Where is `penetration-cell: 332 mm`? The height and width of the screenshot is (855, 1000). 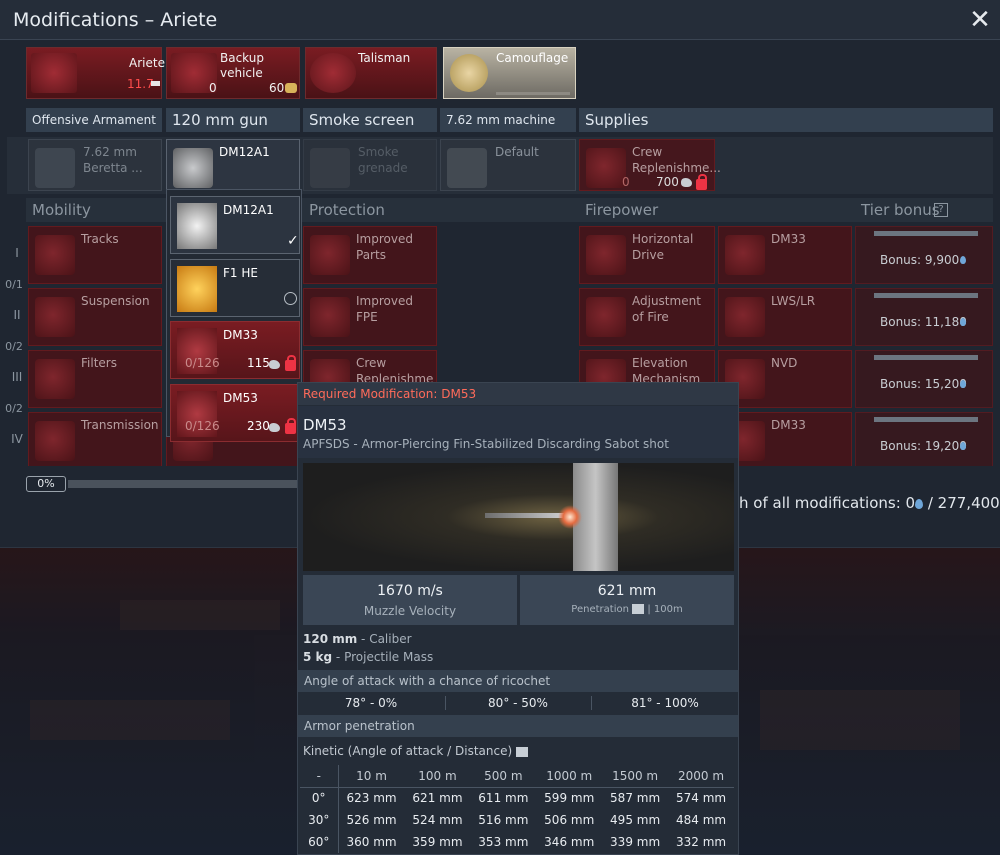
penetration-cell: 332 mm is located at coordinates (701, 842).